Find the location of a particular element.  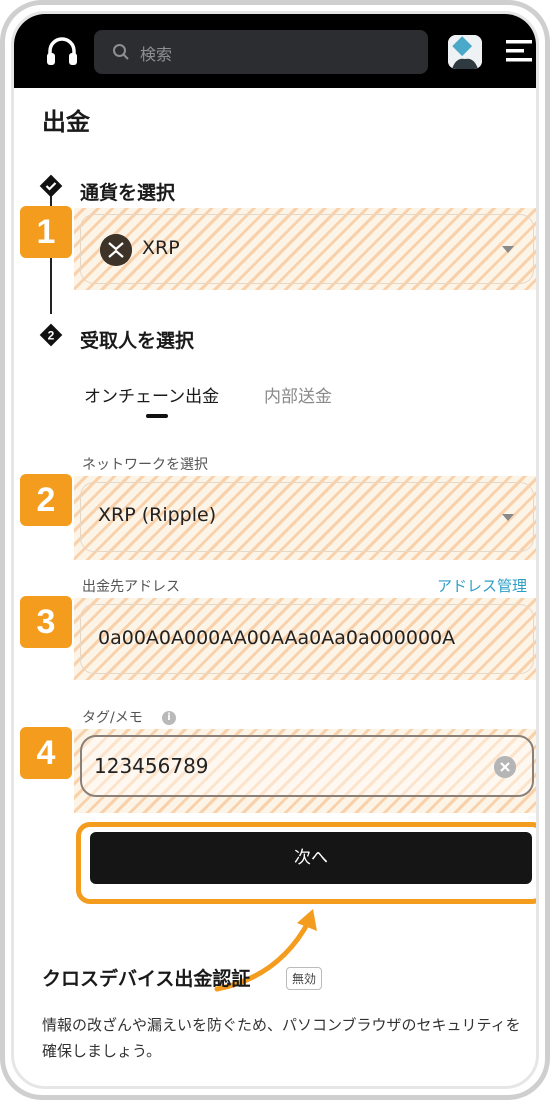

clear-icon is located at coordinates (505, 767).